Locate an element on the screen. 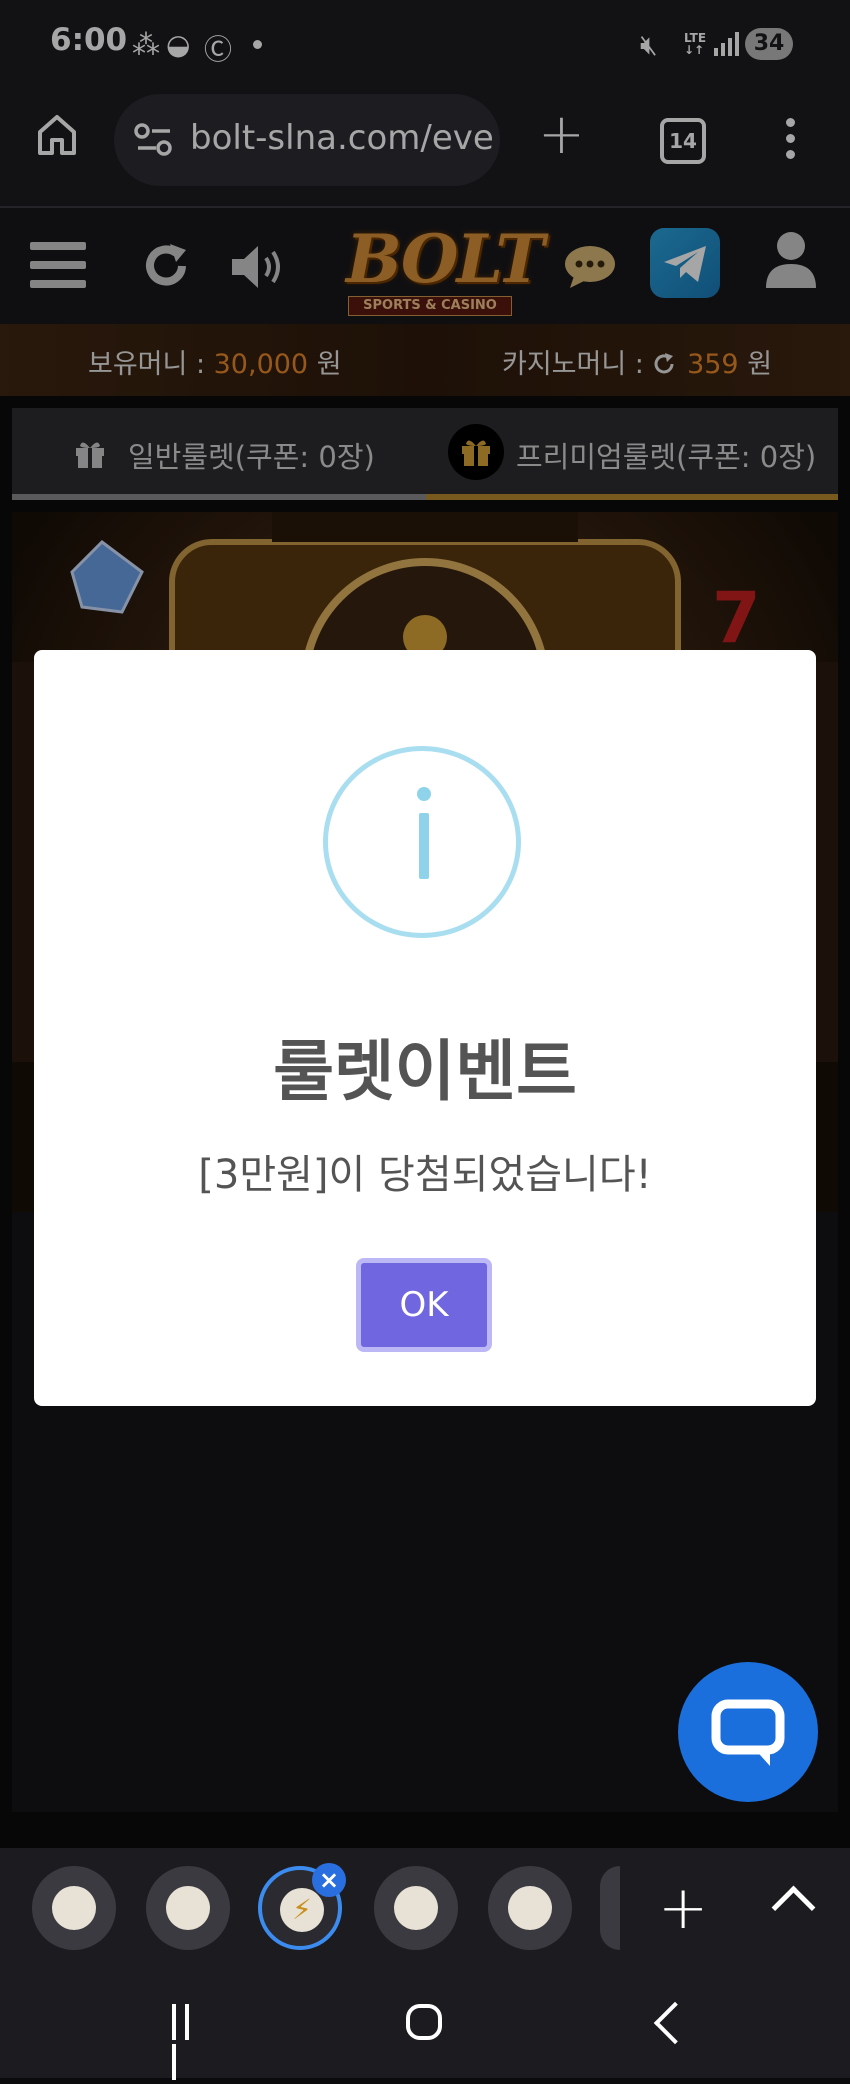  tab-chip-partial is located at coordinates (610, 1908).